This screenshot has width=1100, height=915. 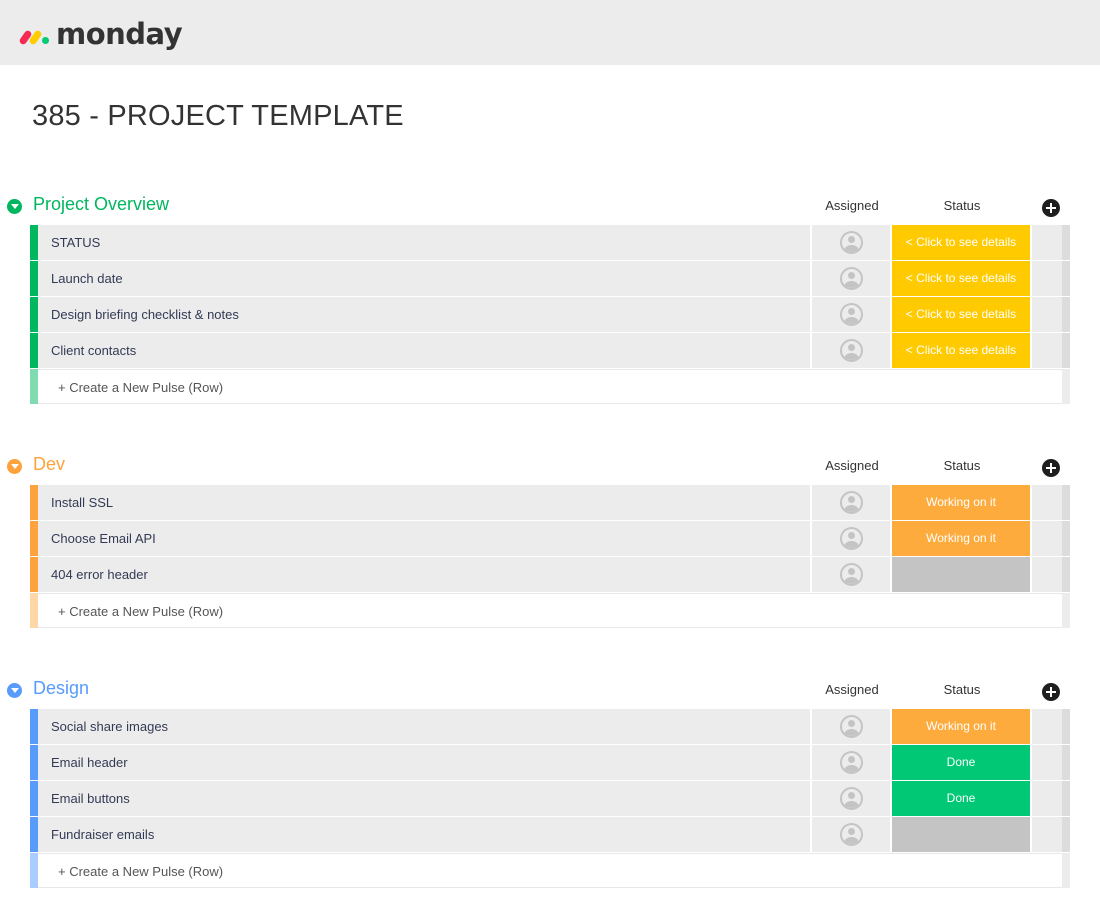 I want to click on pulse-row: STATUS < Click to see details, so click(x=550, y=243).